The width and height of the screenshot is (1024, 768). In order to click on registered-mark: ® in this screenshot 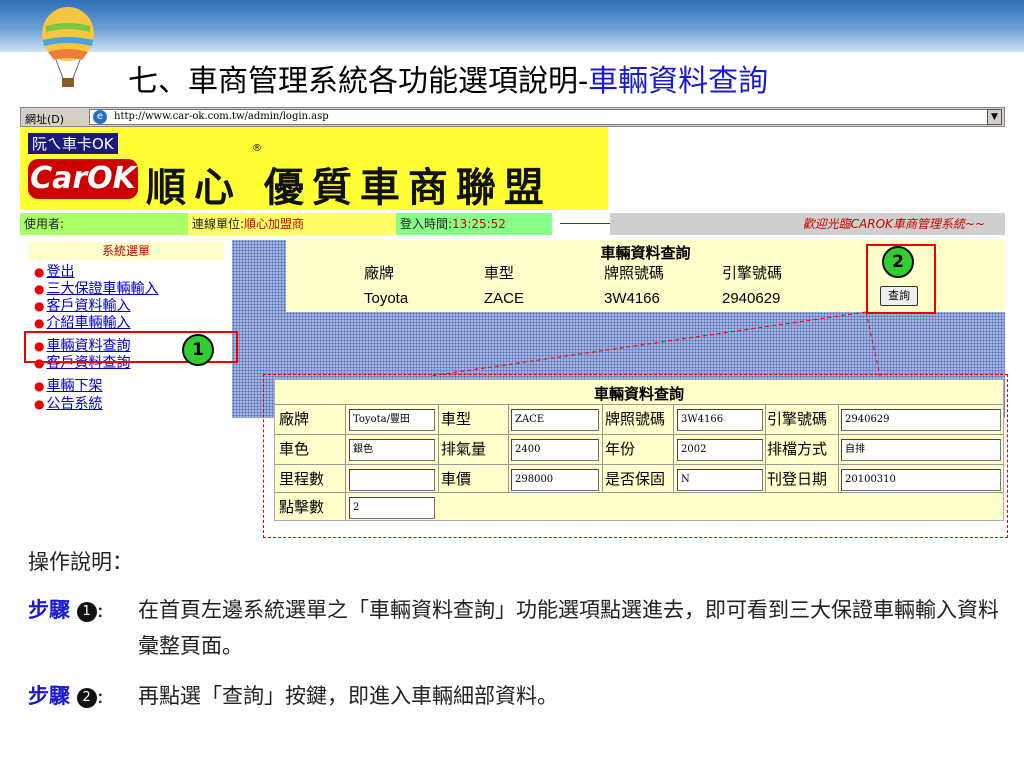, I will do `click(257, 148)`.